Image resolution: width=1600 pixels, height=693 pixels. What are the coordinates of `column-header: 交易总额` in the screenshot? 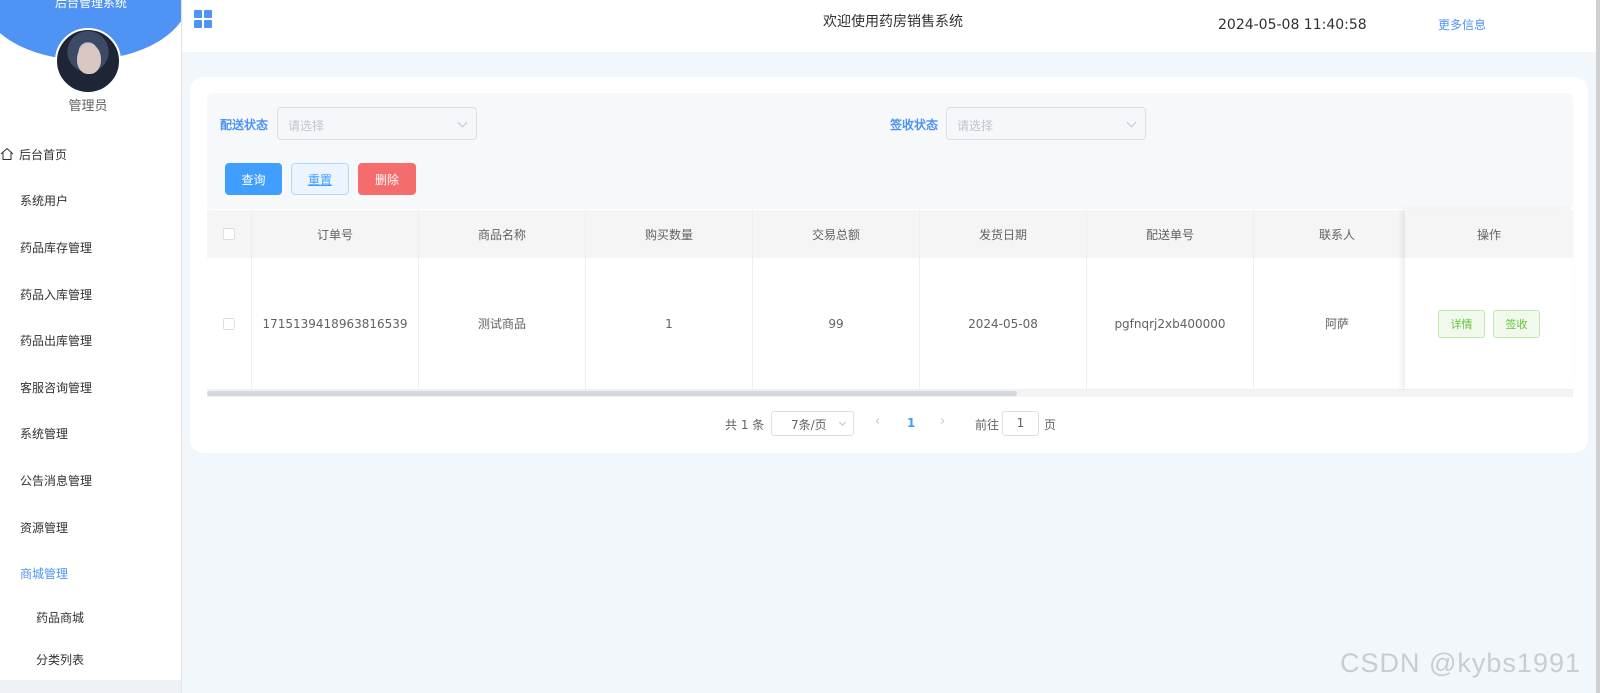 It's located at (836, 234).